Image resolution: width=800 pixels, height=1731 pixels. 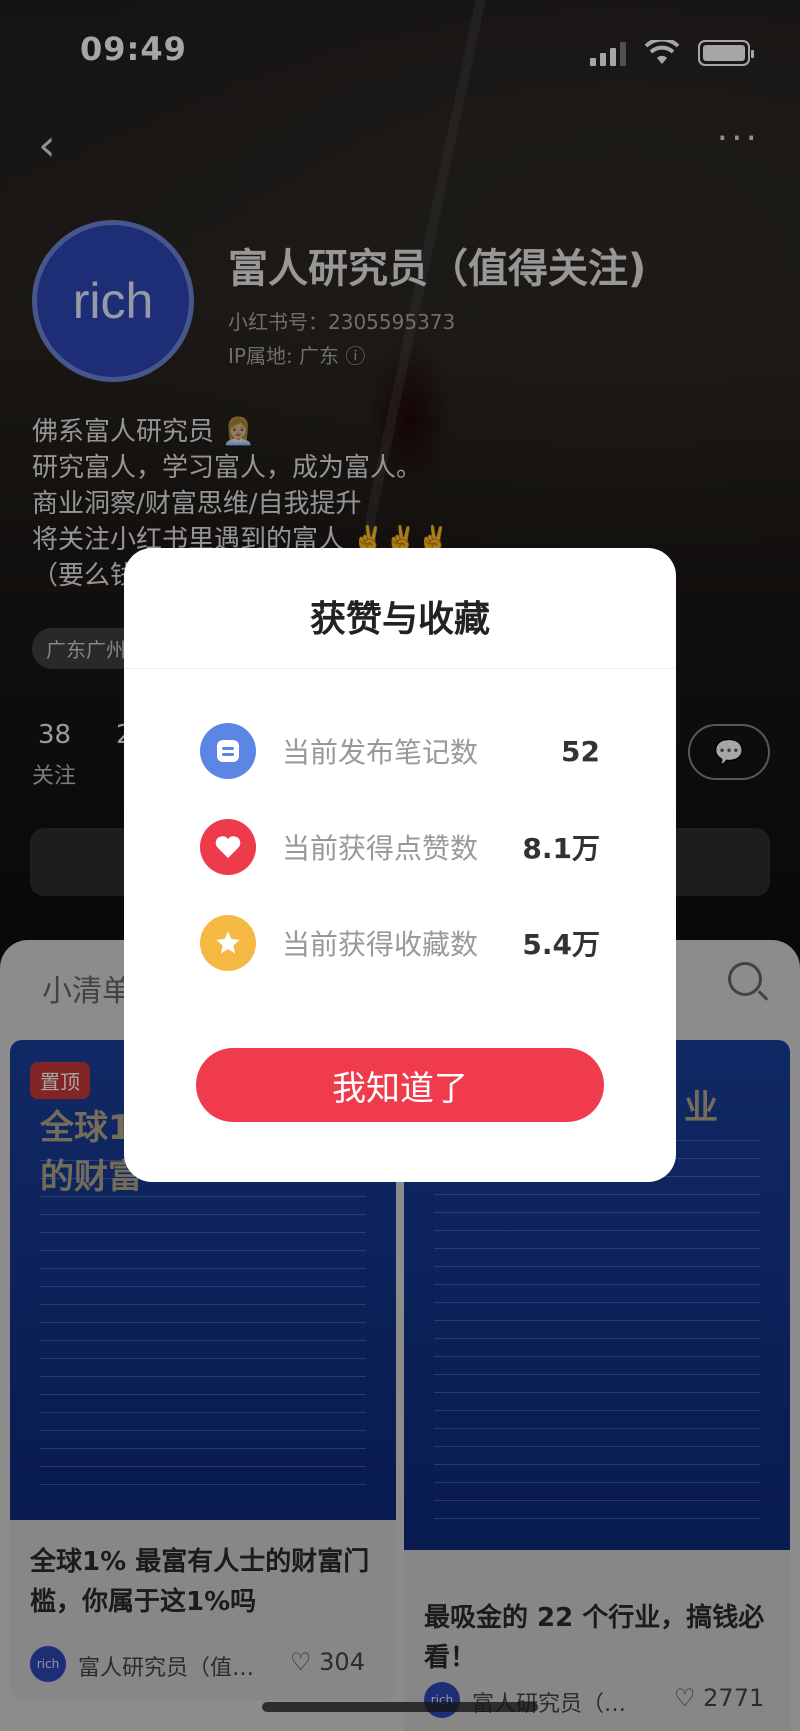 I want to click on stat-row-likes: 当前获得点赞数 8.1万, so click(x=400, y=847).